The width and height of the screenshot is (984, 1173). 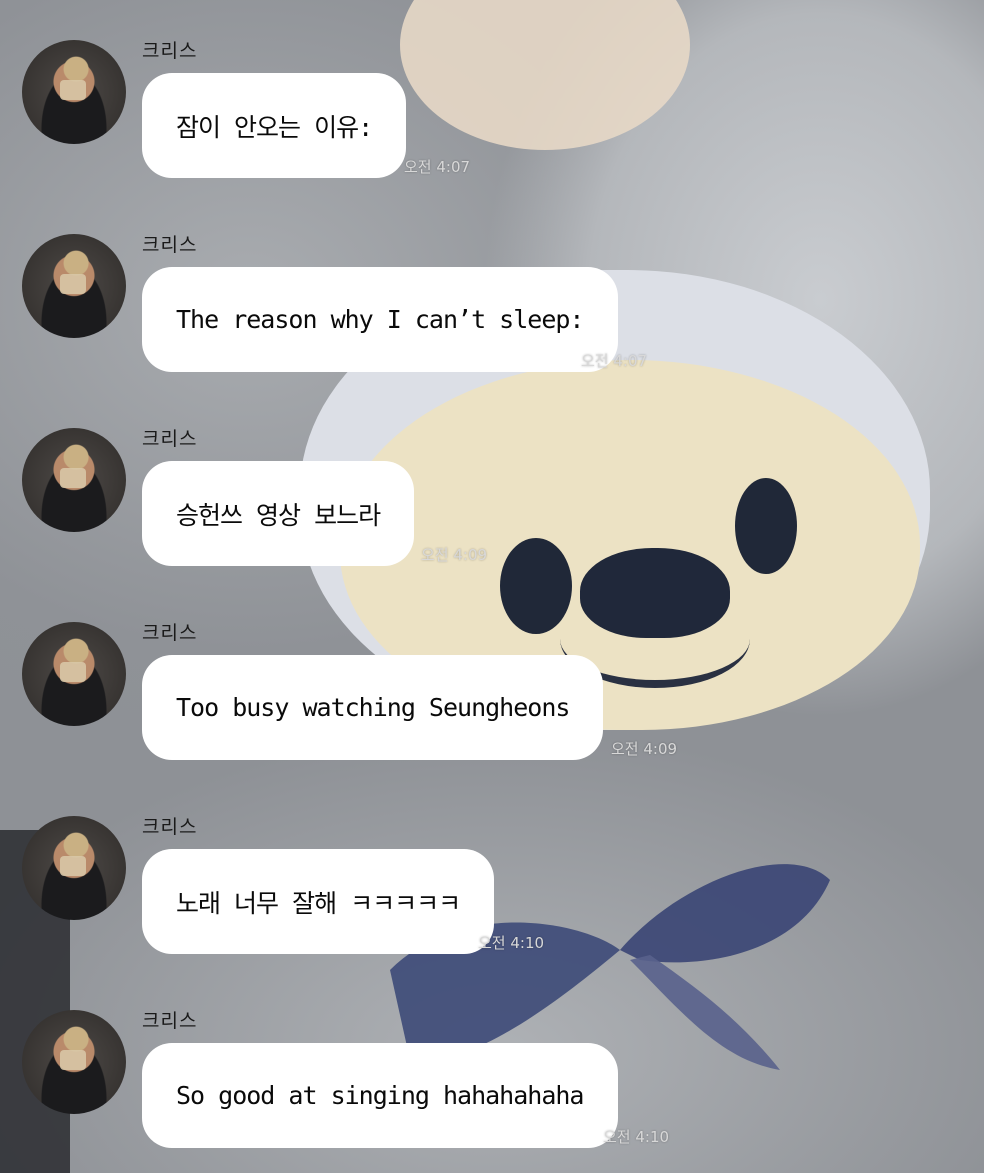 I want to click on message-bubble: Too busy watching Seungheons, so click(x=373, y=707).